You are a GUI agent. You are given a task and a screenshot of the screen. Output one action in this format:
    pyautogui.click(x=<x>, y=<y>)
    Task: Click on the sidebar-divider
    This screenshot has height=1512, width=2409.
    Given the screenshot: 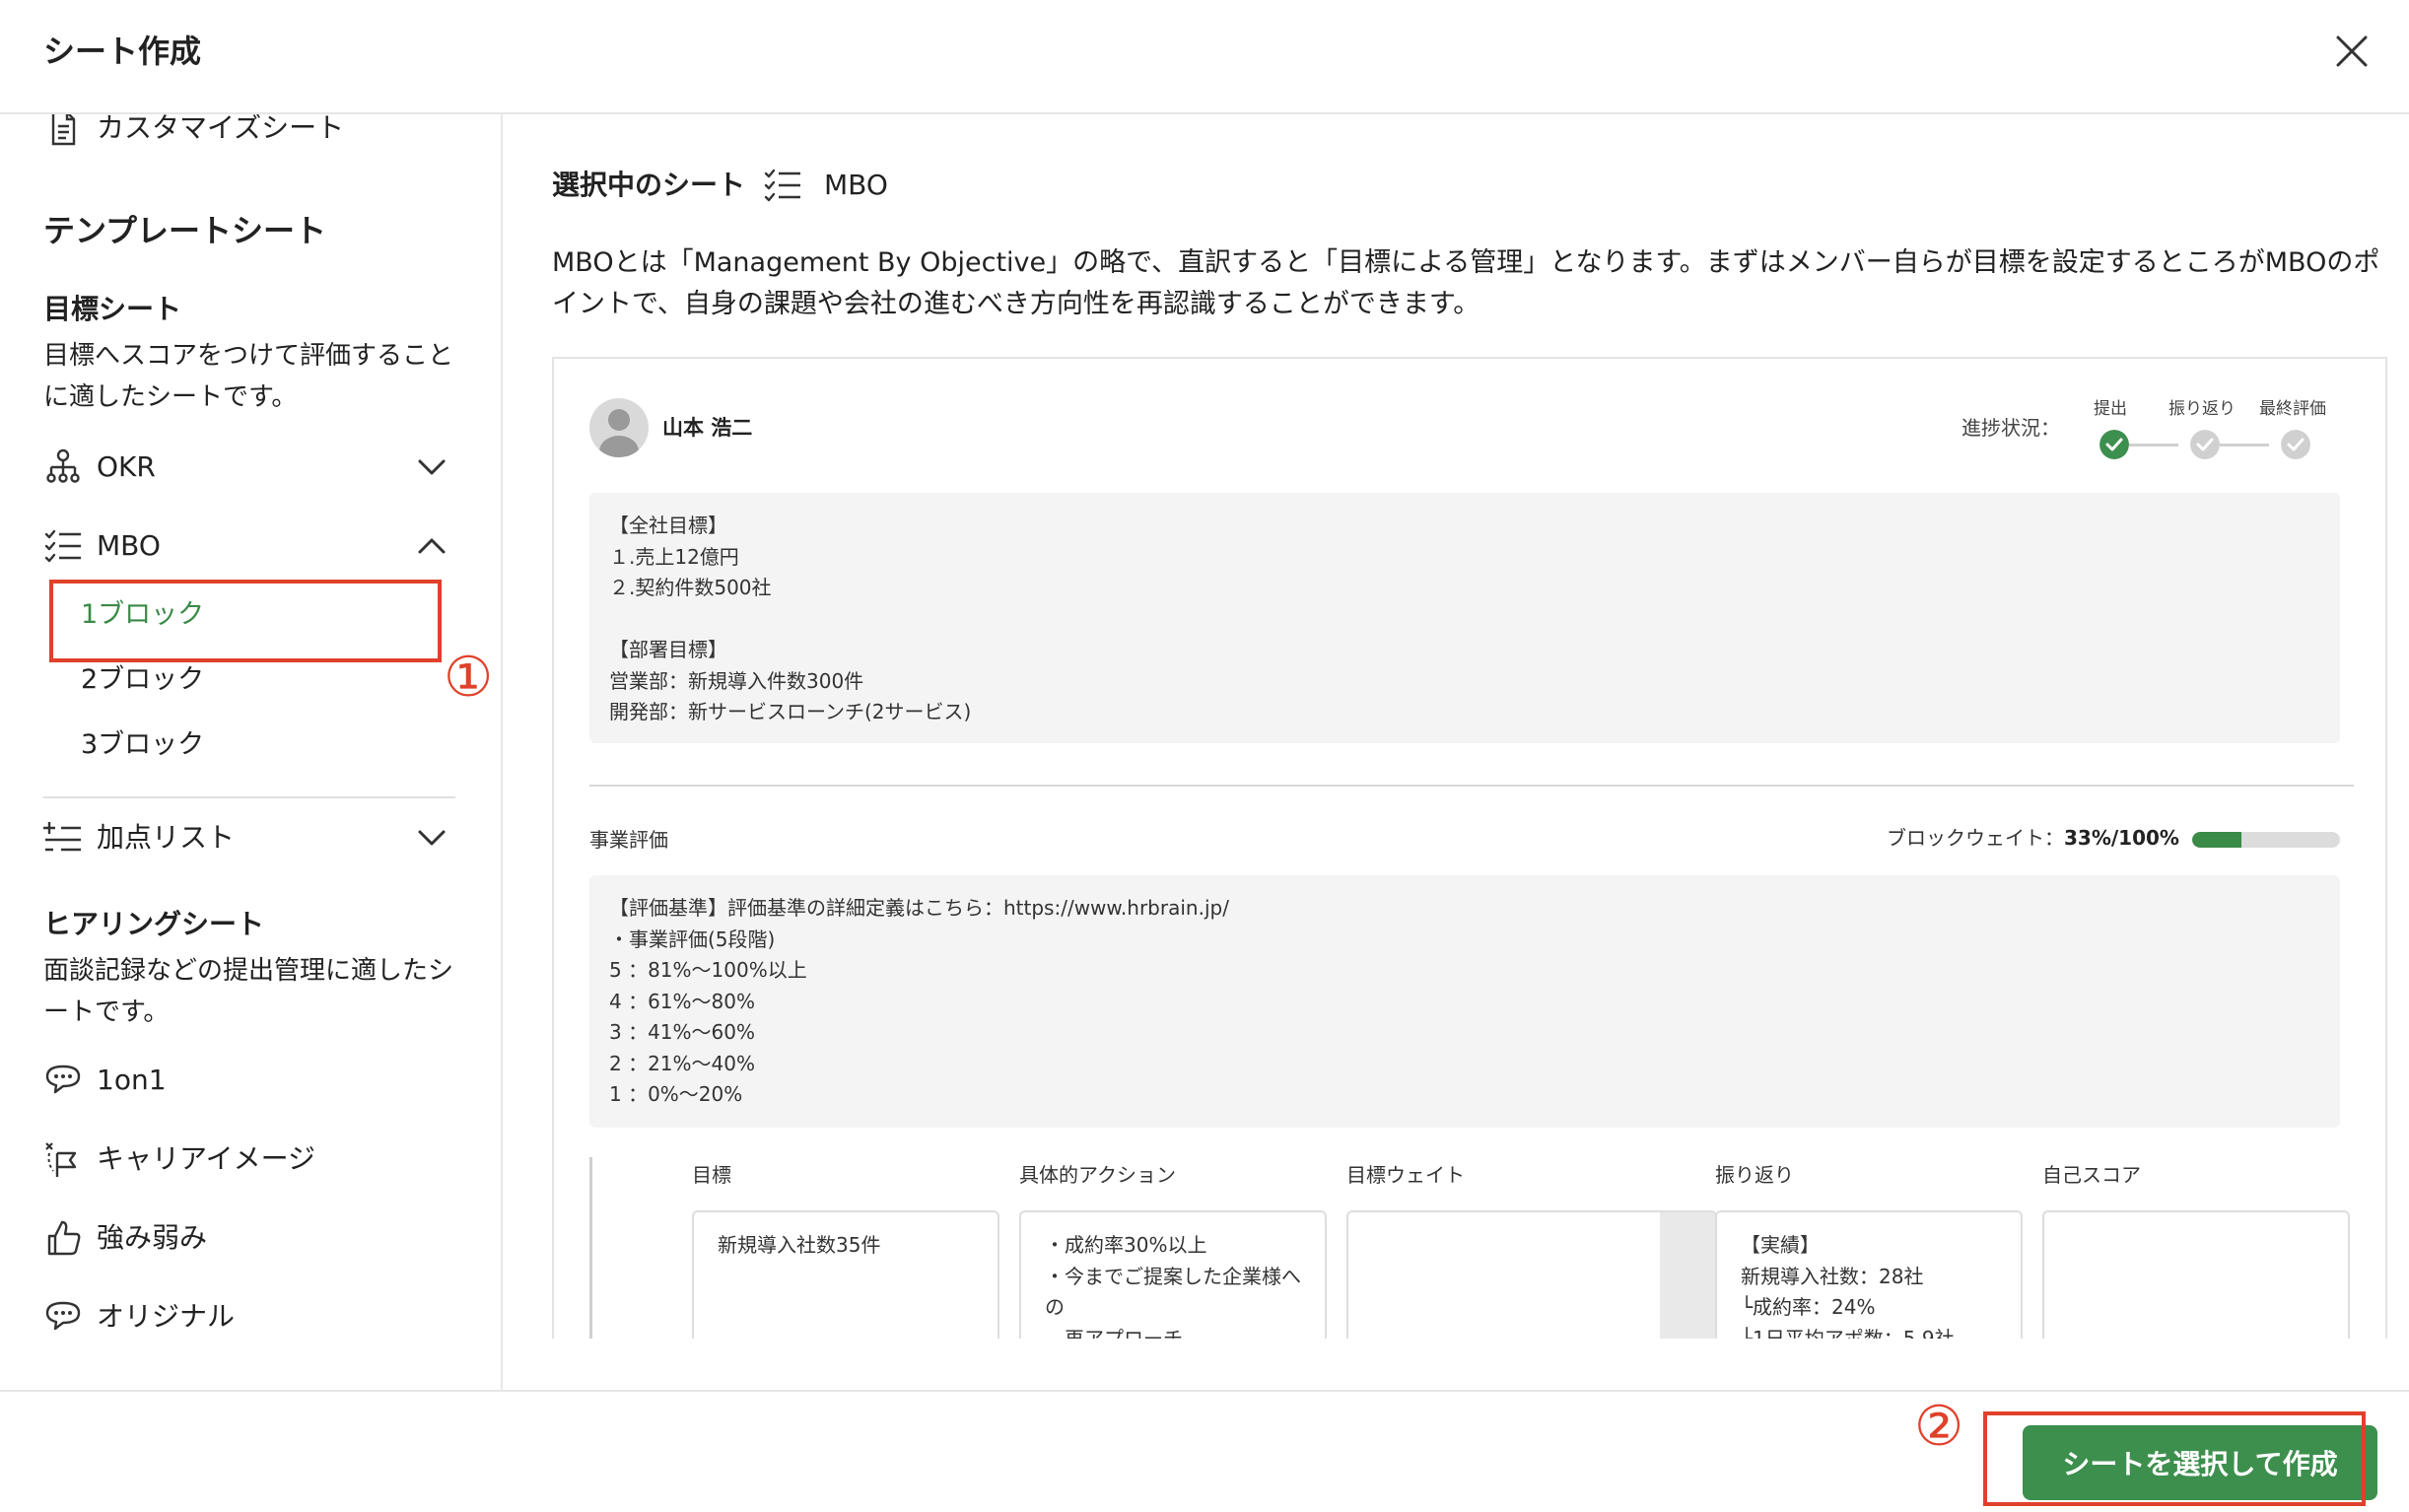 What is the action you would take?
    pyautogui.click(x=249, y=797)
    